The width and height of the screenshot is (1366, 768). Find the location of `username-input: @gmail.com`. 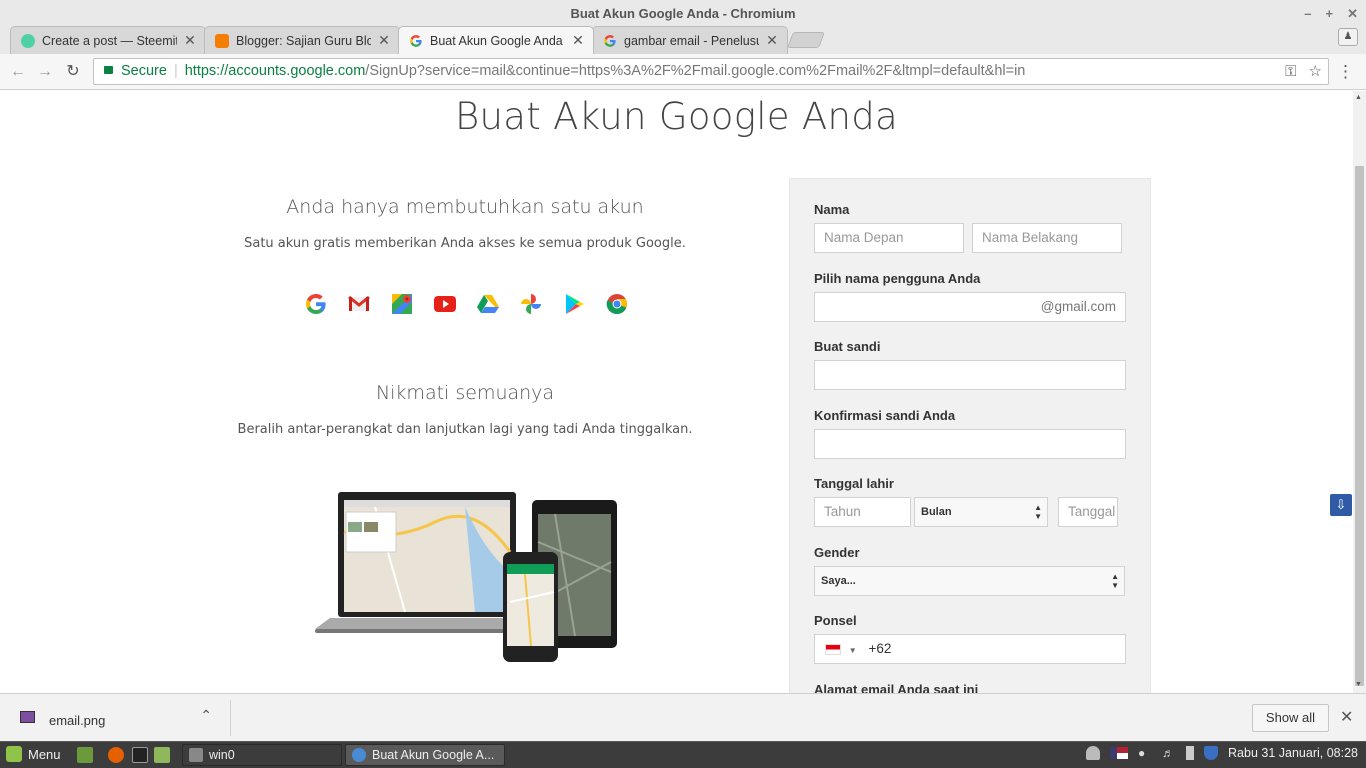

username-input: @gmail.com is located at coordinates (970, 307).